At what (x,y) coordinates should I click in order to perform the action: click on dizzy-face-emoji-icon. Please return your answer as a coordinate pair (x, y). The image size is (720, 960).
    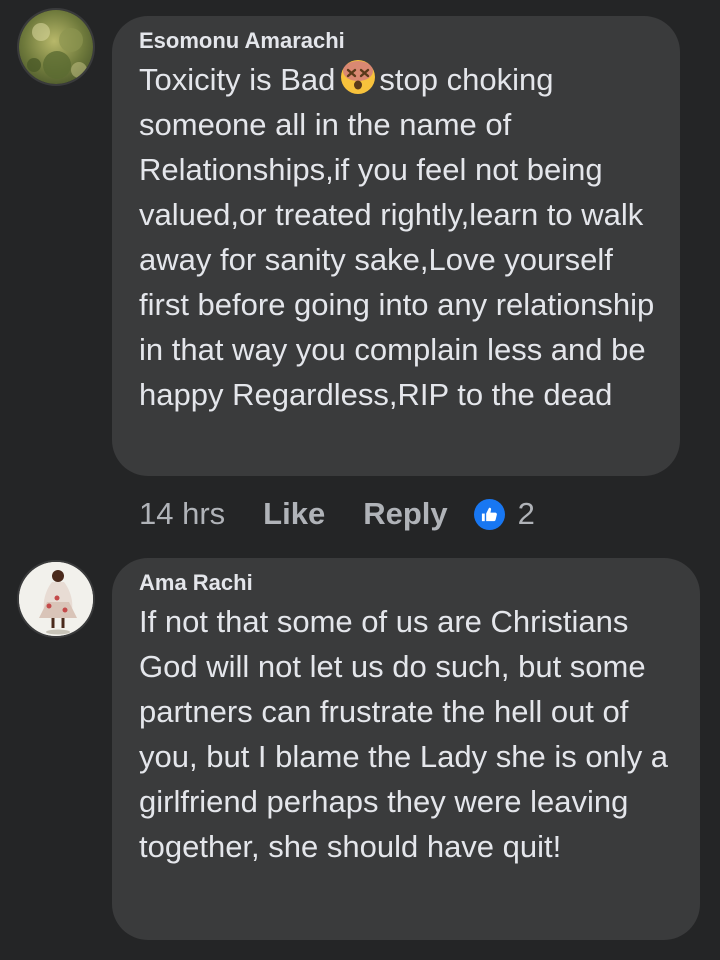
    Looking at the image, I should click on (358, 77).